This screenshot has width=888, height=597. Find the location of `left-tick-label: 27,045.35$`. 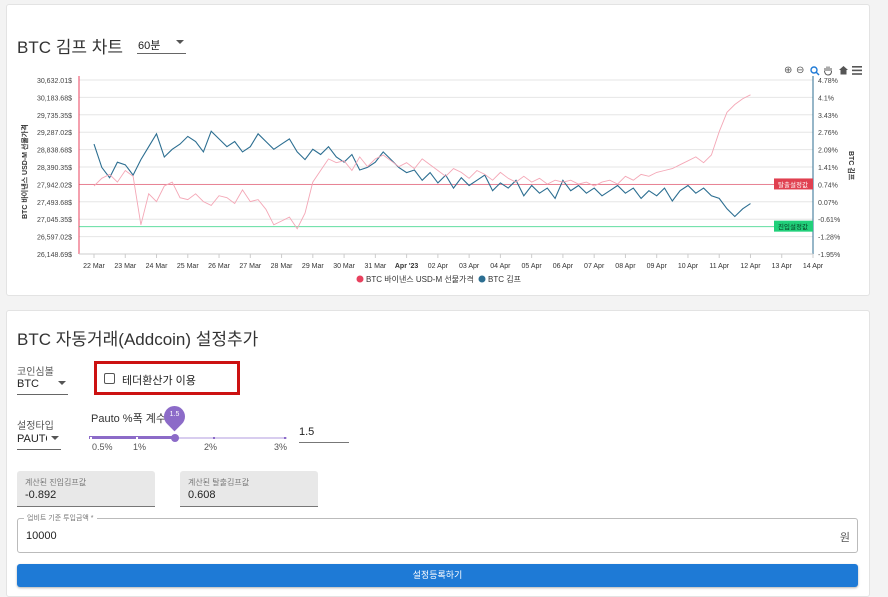

left-tick-label: 27,045.35$ is located at coordinates (54, 220).